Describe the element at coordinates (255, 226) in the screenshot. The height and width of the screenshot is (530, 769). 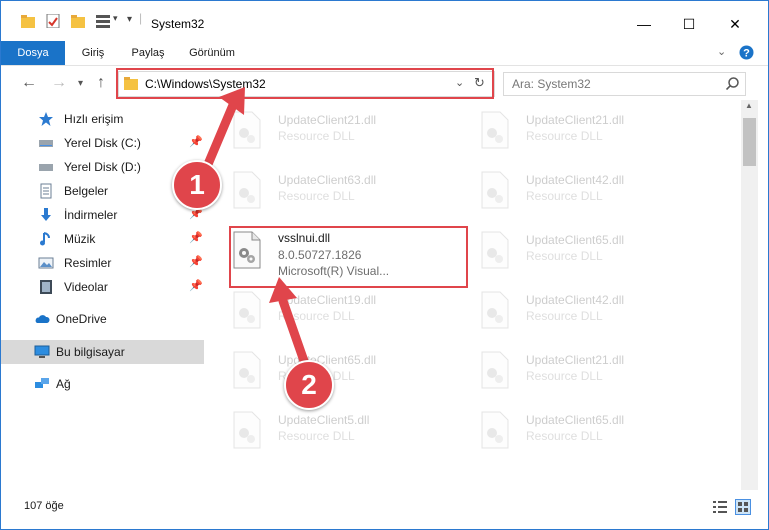
I see `annotation-arrows` at that location.